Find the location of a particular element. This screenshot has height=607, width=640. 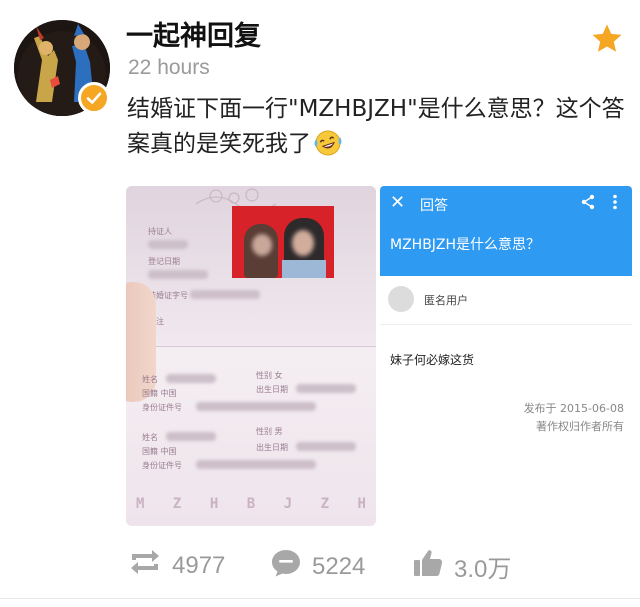

label-dob-1: 出生日期 is located at coordinates (272, 389).